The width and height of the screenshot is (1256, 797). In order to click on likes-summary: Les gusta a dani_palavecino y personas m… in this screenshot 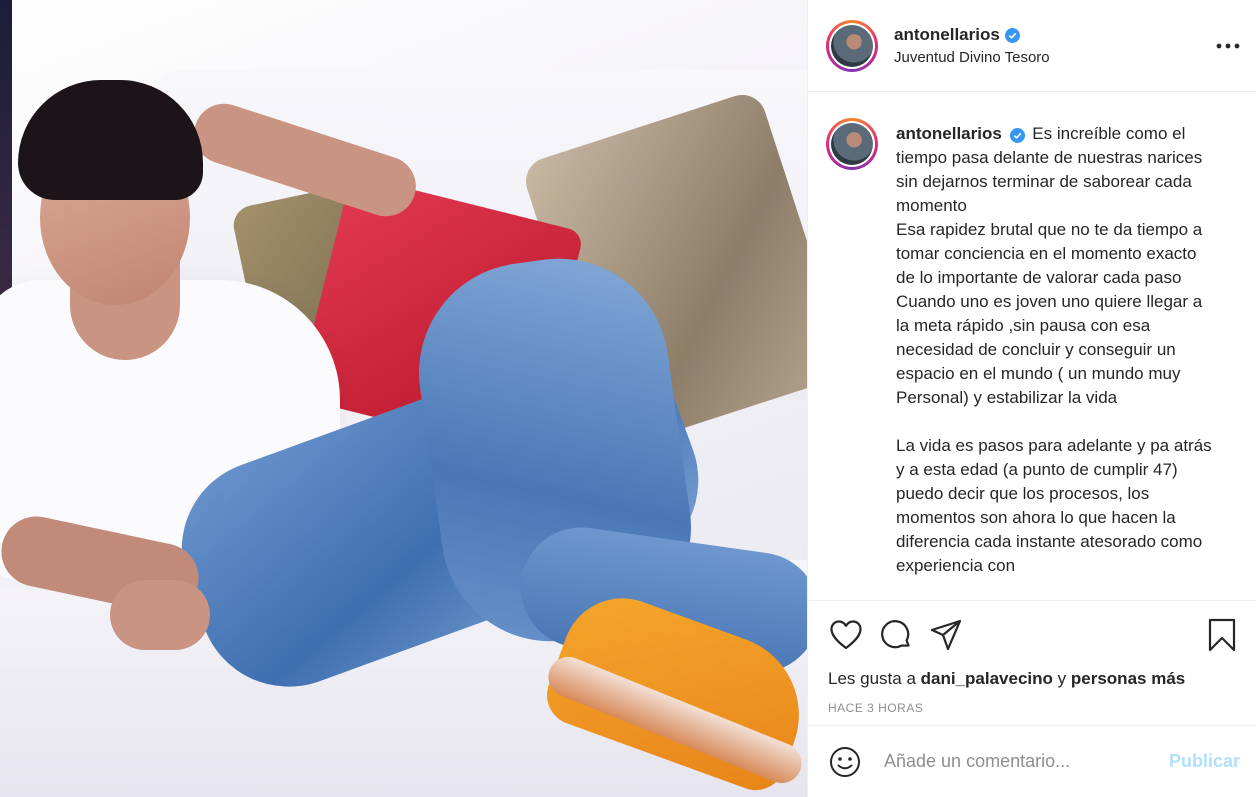, I will do `click(1034, 679)`.